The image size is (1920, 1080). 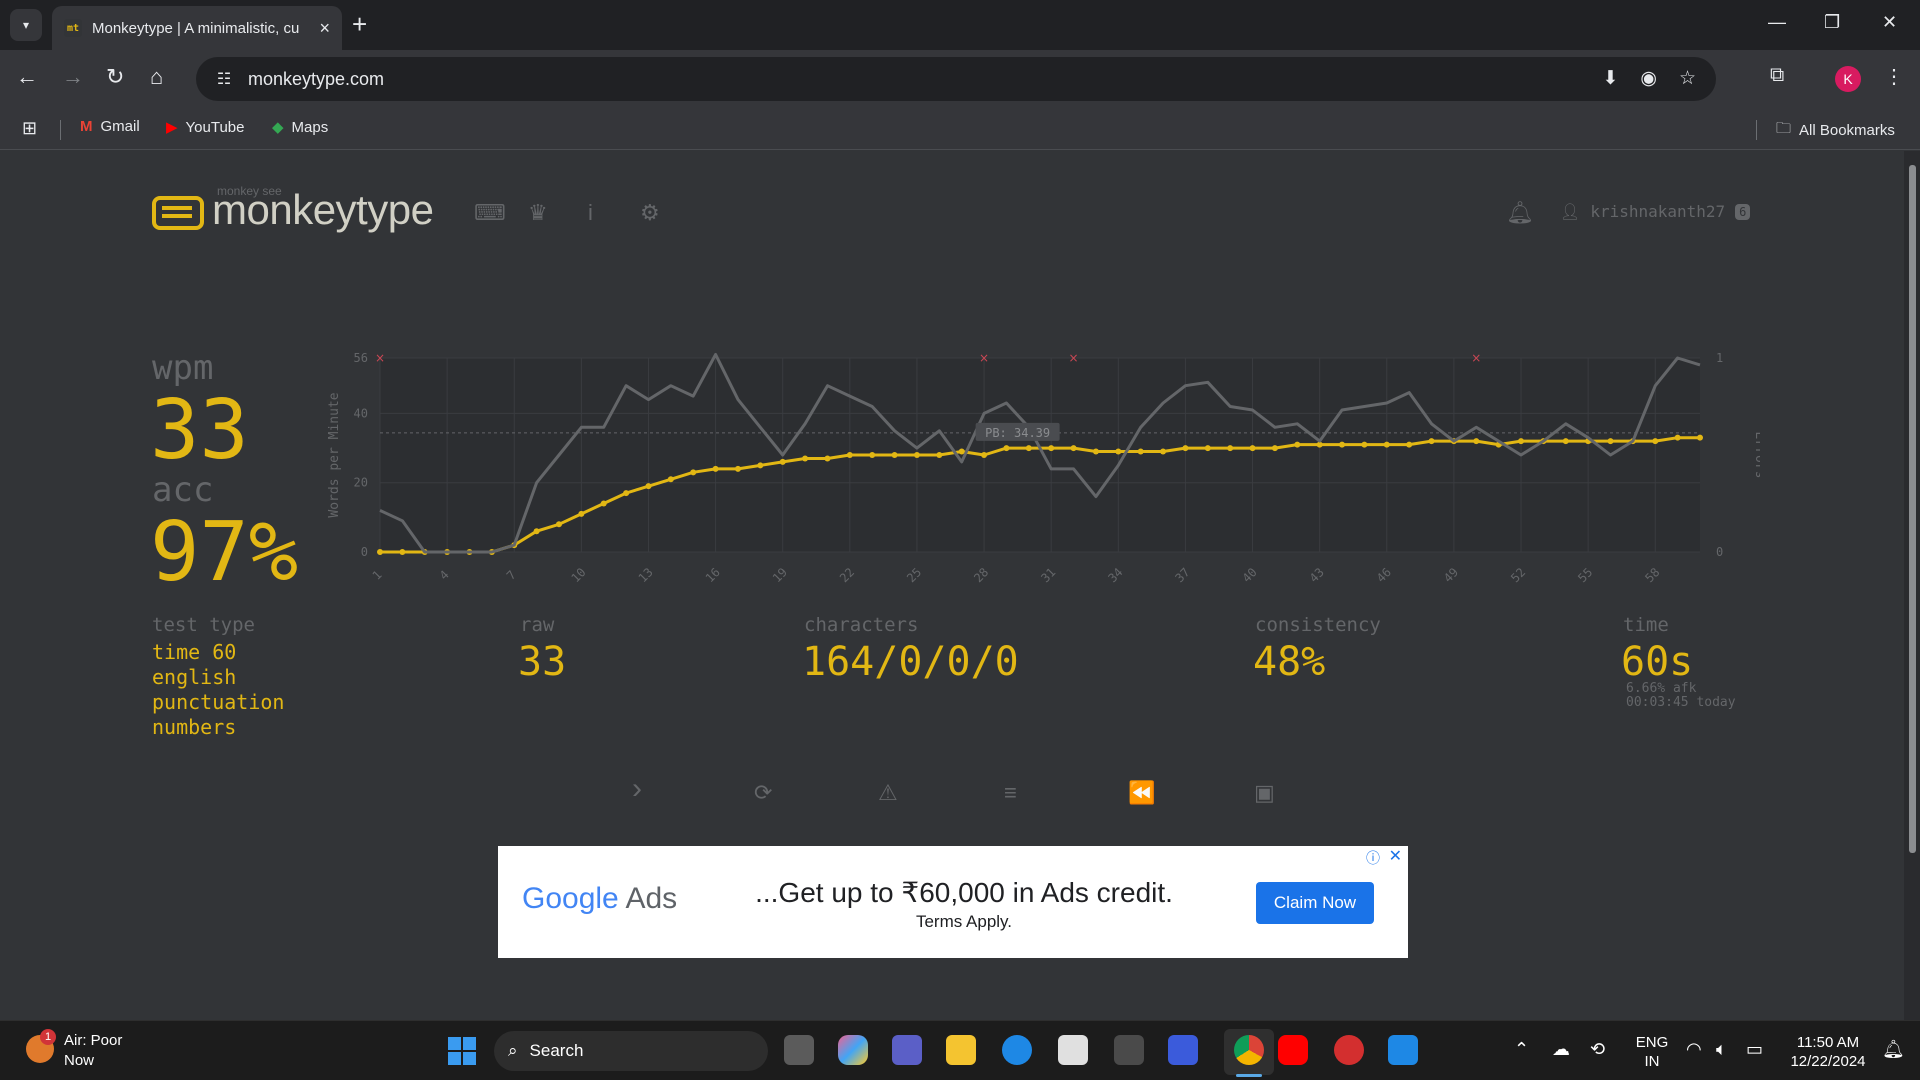 What do you see at coordinates (1561, 1049) in the screenshot?
I see `onedrive-icon: ☁` at bounding box center [1561, 1049].